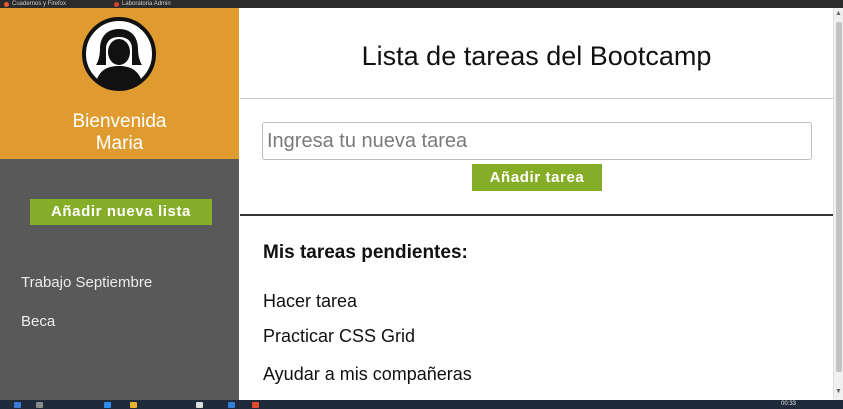 This screenshot has height=409, width=843. I want to click on section-divider, so click(536, 215).